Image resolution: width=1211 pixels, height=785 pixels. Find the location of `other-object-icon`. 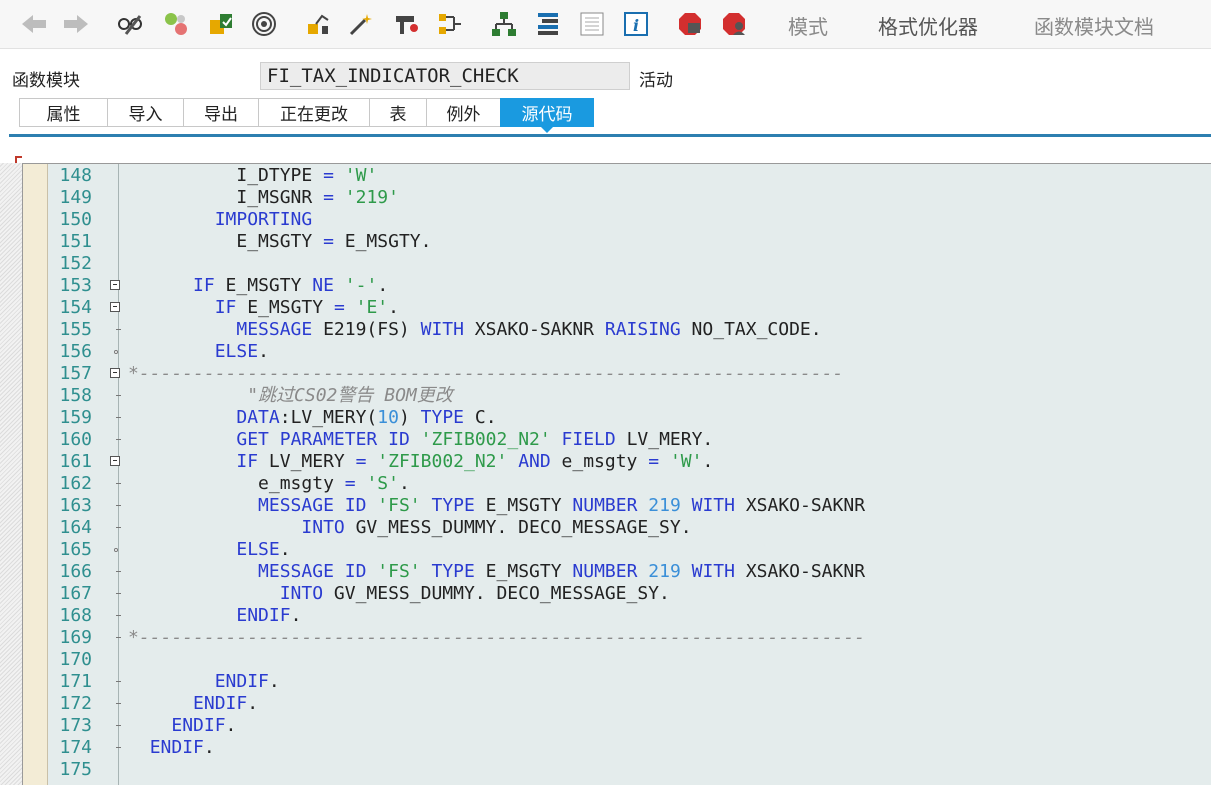

other-object-icon is located at coordinates (592, 24).